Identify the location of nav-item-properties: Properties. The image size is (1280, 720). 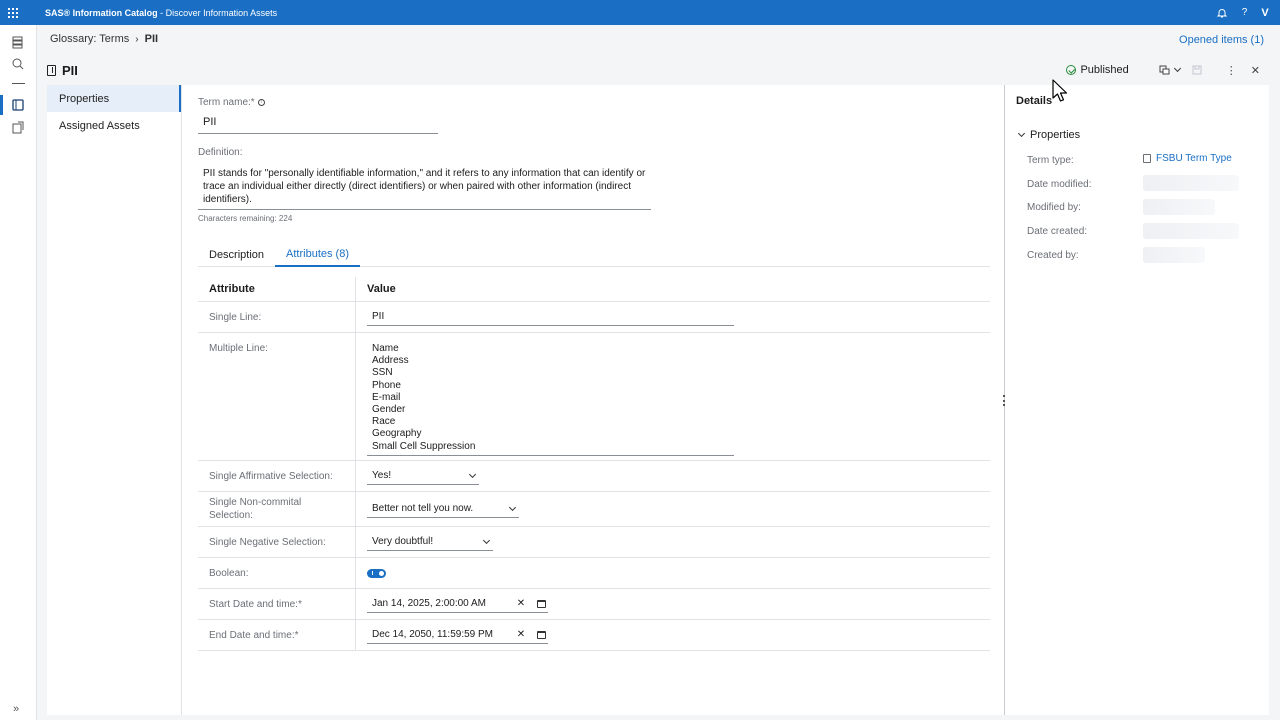
(114, 98).